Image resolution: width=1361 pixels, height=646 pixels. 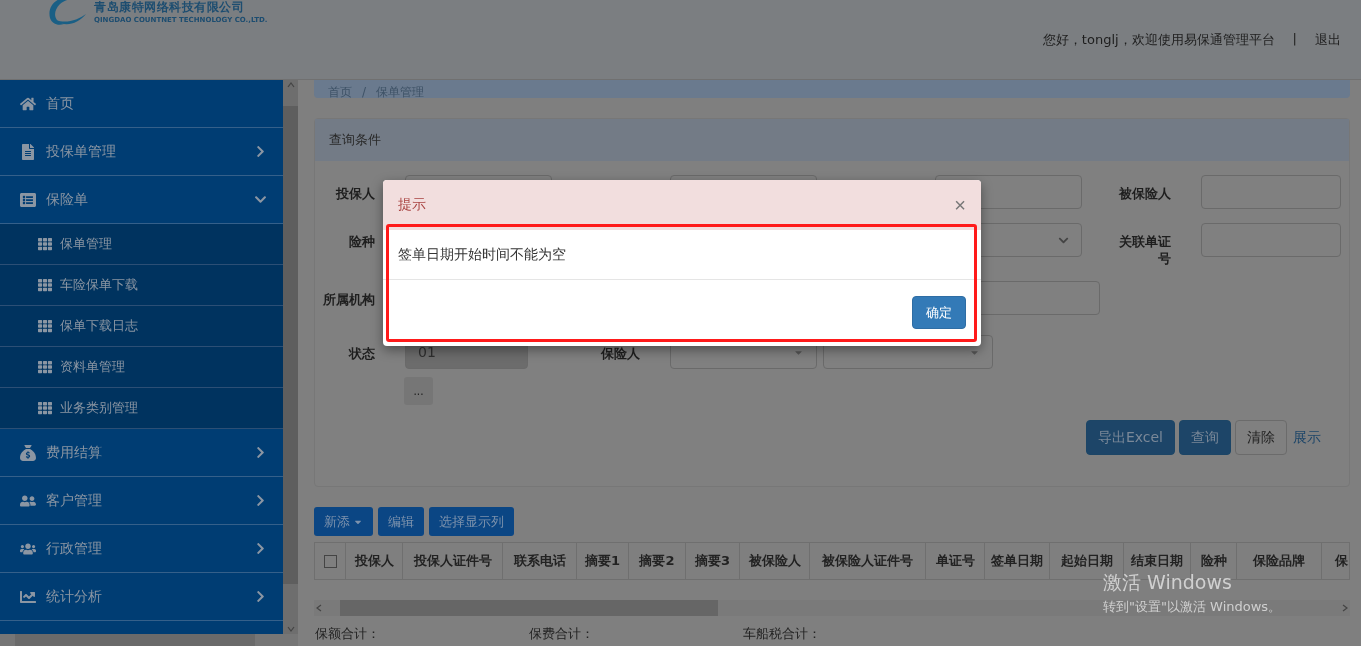 I want to click on field-label: 所属机构, so click(x=348, y=299).